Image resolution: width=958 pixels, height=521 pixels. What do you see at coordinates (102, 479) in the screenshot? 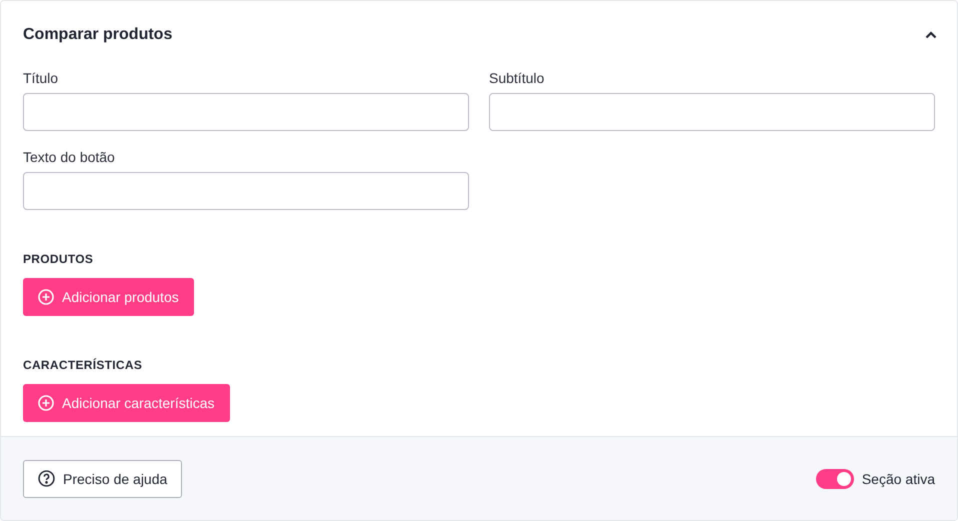
I see `help-button: Preciso de ajuda` at bounding box center [102, 479].